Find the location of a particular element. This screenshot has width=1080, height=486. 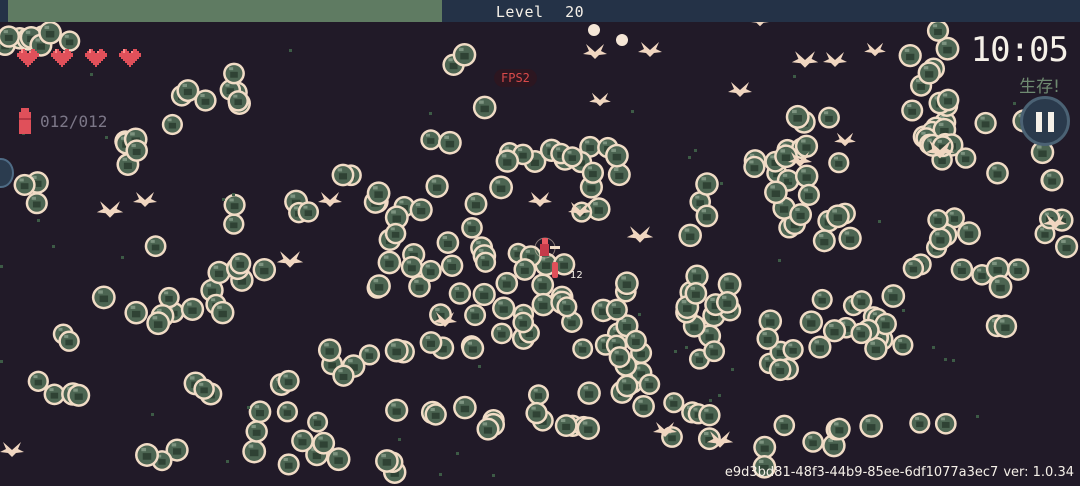

level-value: 20 is located at coordinates (575, 12).